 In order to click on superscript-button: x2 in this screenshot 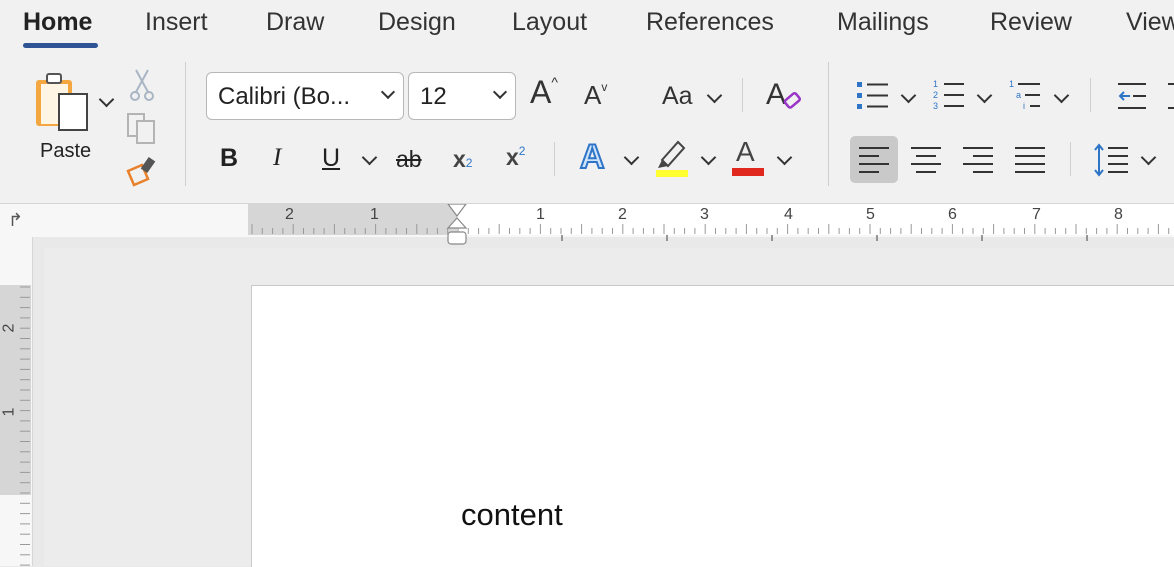, I will do `click(515, 157)`.